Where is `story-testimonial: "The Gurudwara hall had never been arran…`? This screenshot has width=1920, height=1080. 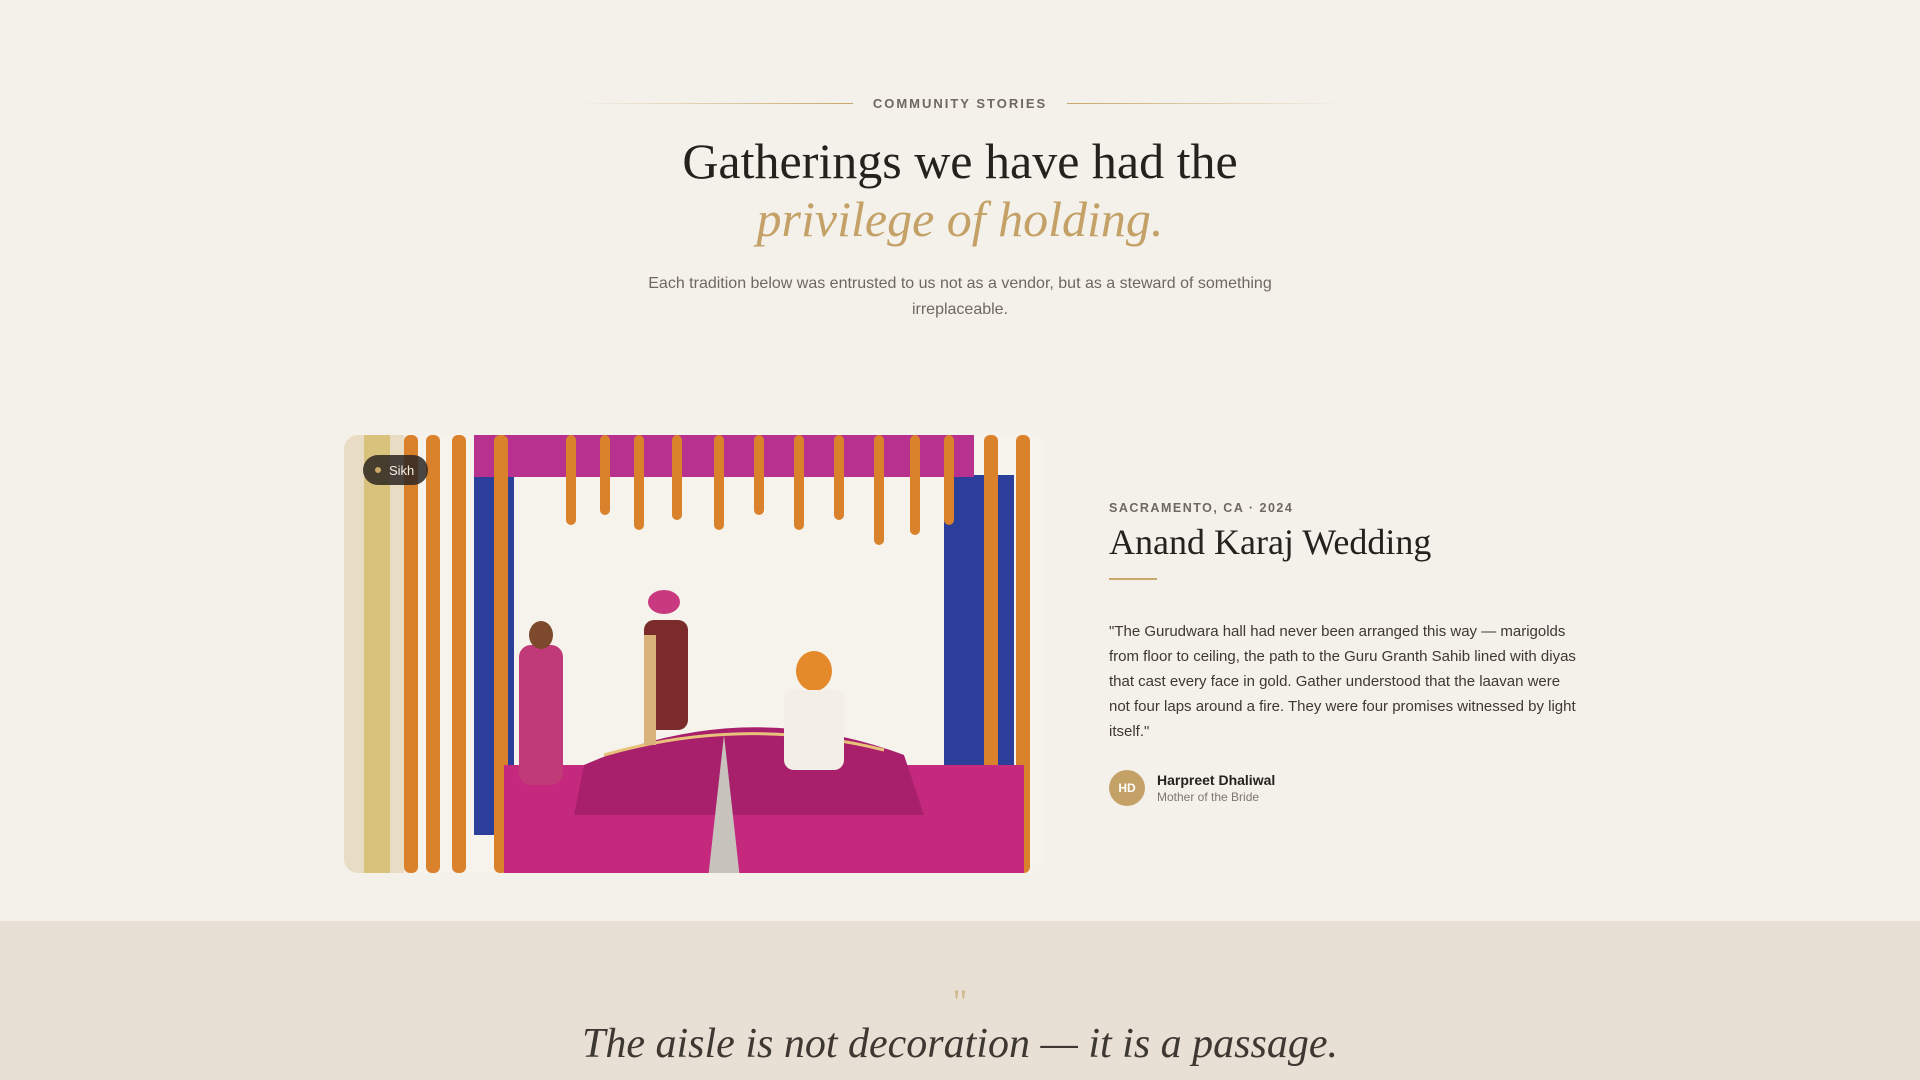
story-testimonial: "The Gurudwara hall had never been arran… is located at coordinates (1342, 681).